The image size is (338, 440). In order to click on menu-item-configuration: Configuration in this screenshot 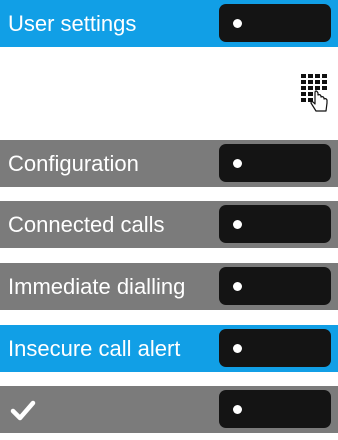, I will do `click(169, 163)`.